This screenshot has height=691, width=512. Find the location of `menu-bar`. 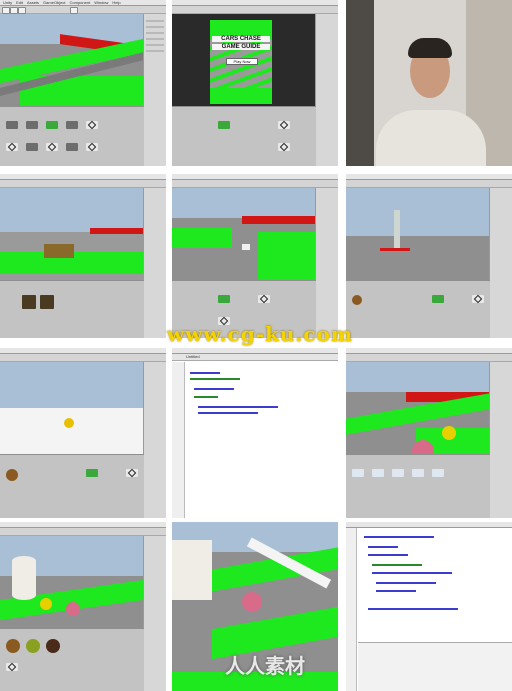

menu-bar is located at coordinates (429, 525).